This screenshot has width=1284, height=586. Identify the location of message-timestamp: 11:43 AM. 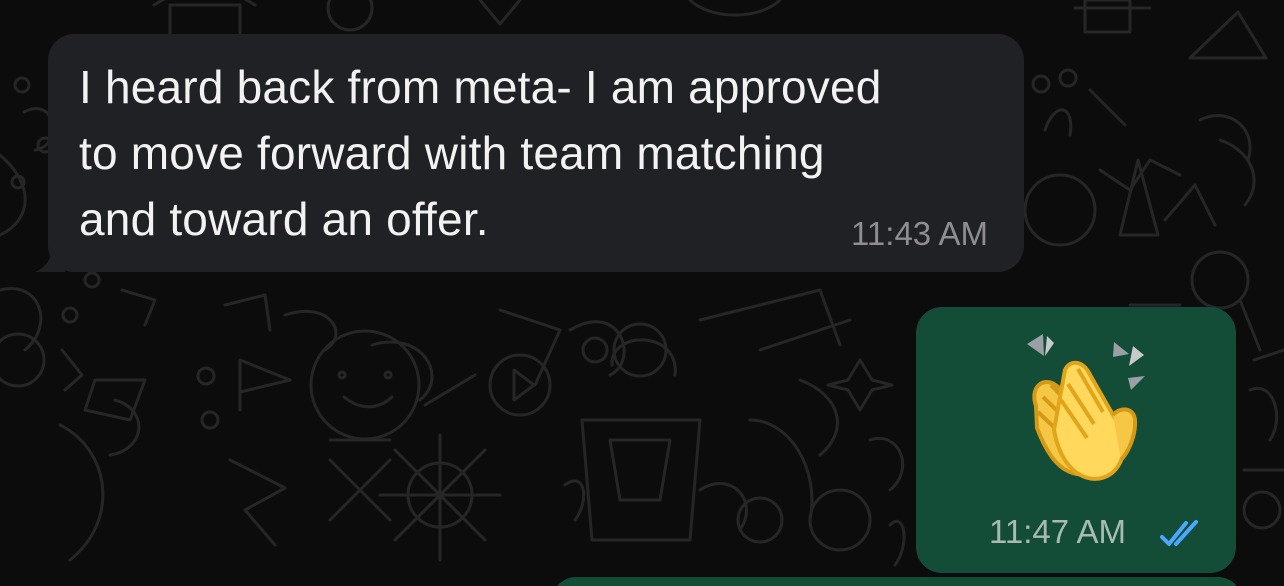
(919, 233).